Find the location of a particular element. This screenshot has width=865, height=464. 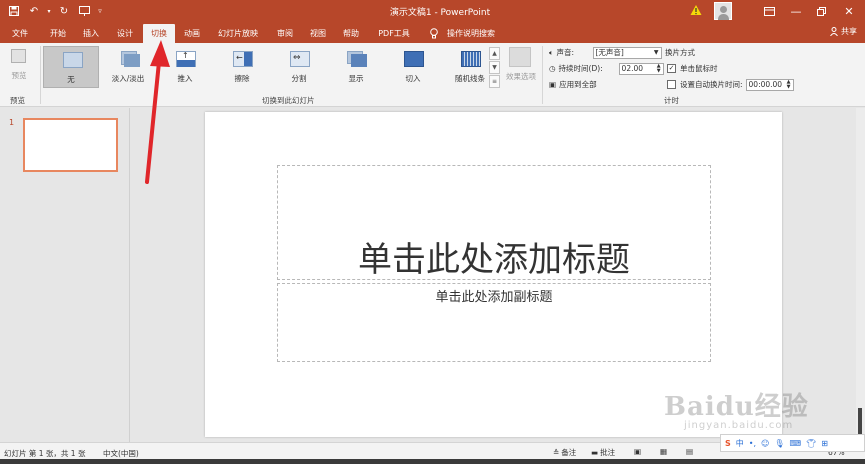

on-click-label: 单击鼠标时 is located at coordinates (699, 68).